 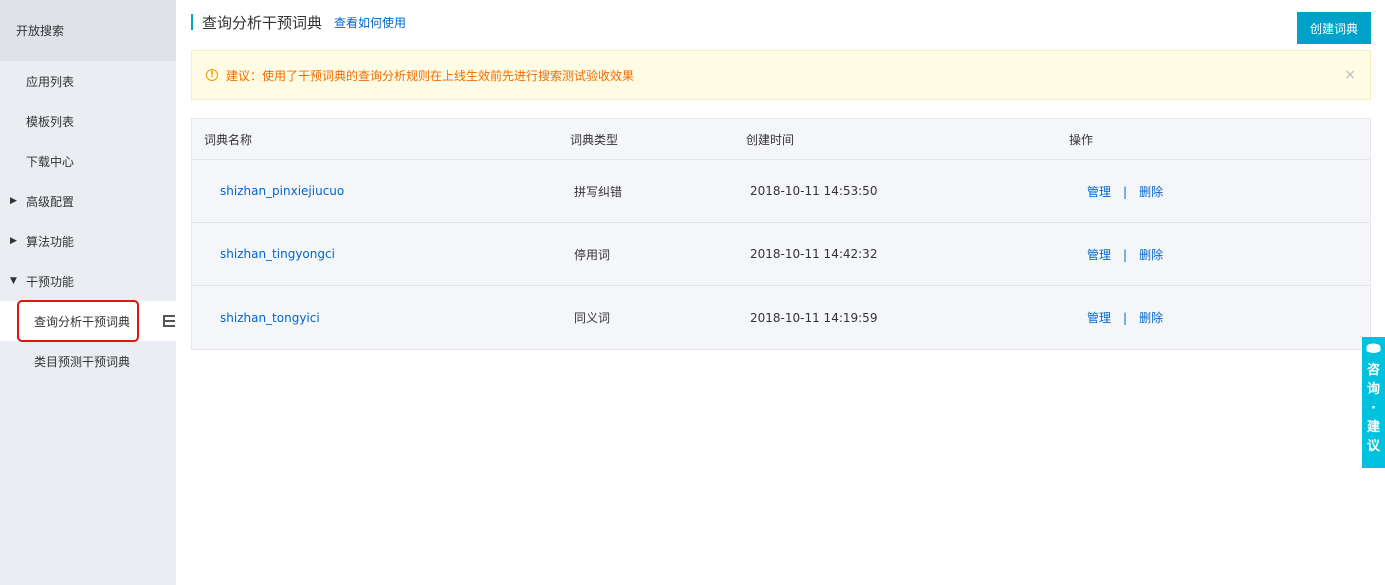 I want to click on column-header-type: 词典类型, so click(x=594, y=139).